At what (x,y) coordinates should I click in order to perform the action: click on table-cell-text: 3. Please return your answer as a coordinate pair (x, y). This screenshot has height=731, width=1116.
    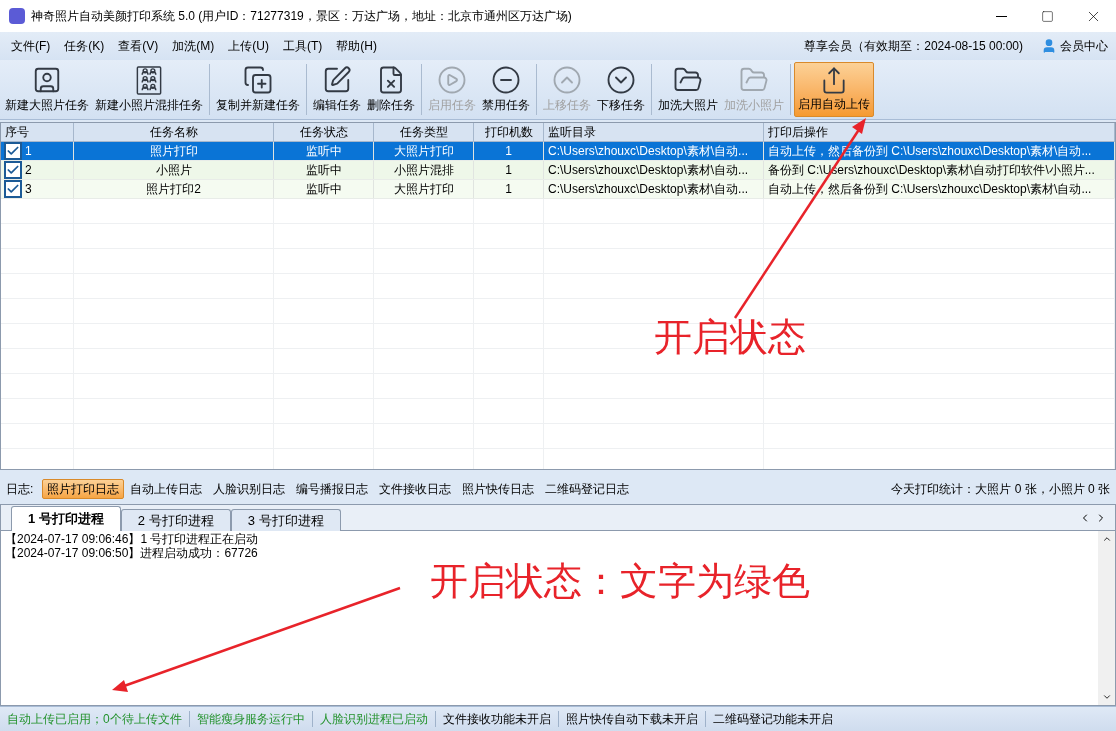
    Looking at the image, I should click on (28, 189).